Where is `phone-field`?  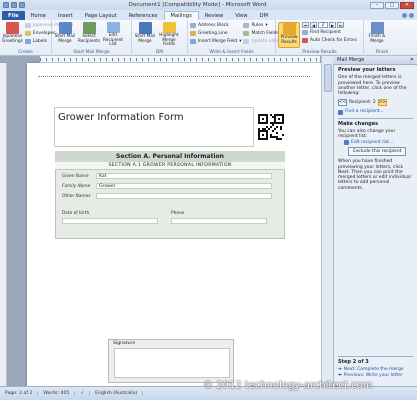 phone-field is located at coordinates (219, 221).